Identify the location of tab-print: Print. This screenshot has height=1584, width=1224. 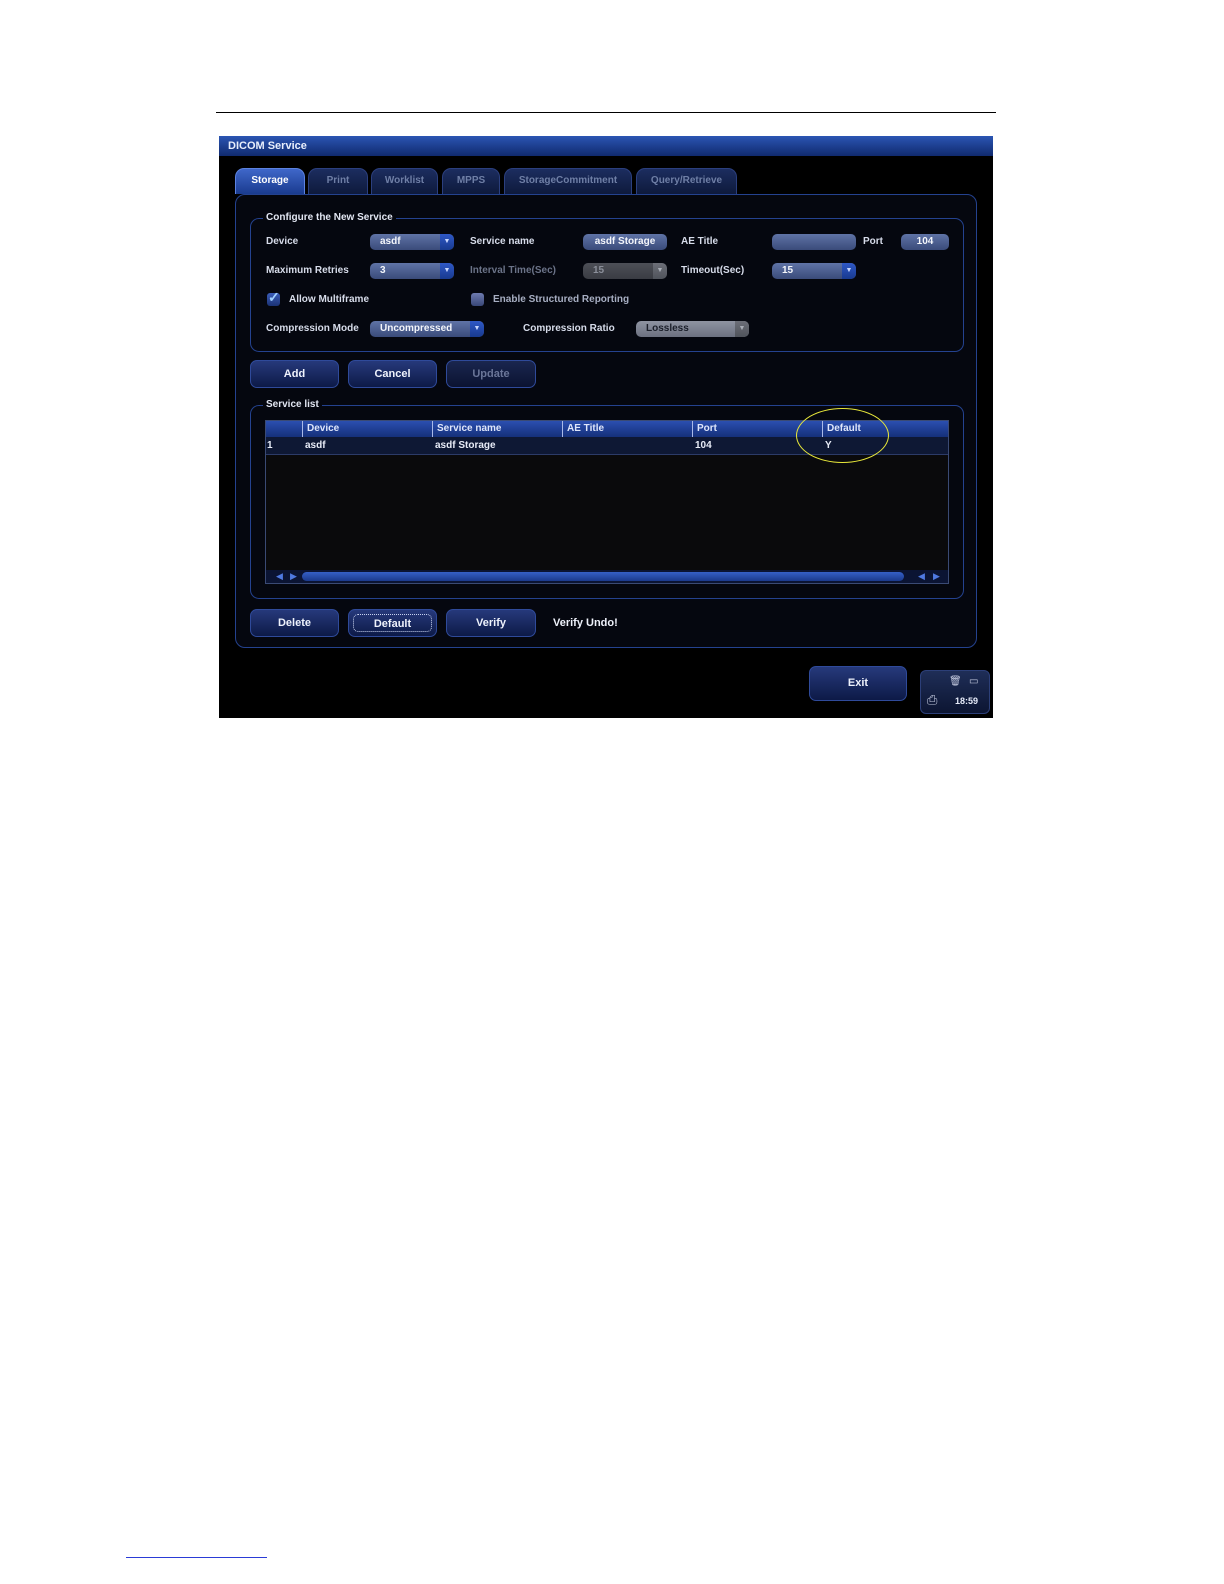
(338, 181).